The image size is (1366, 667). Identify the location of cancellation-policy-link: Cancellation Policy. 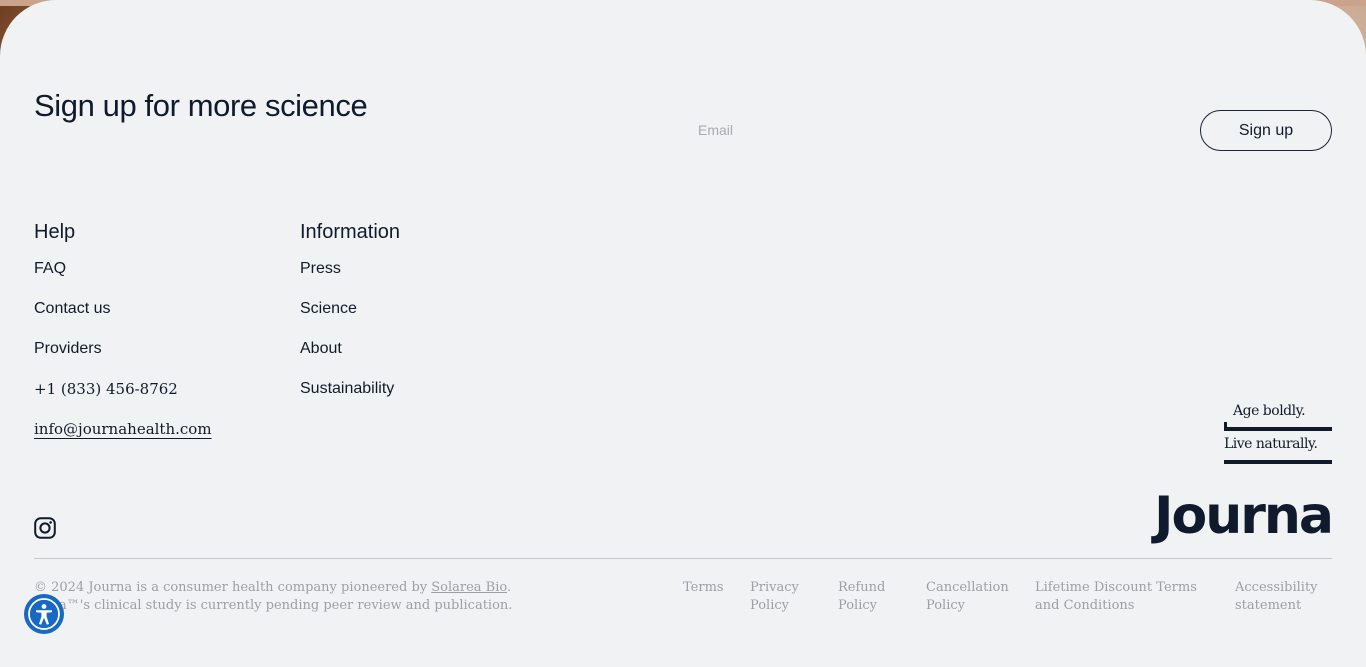
(971, 597).